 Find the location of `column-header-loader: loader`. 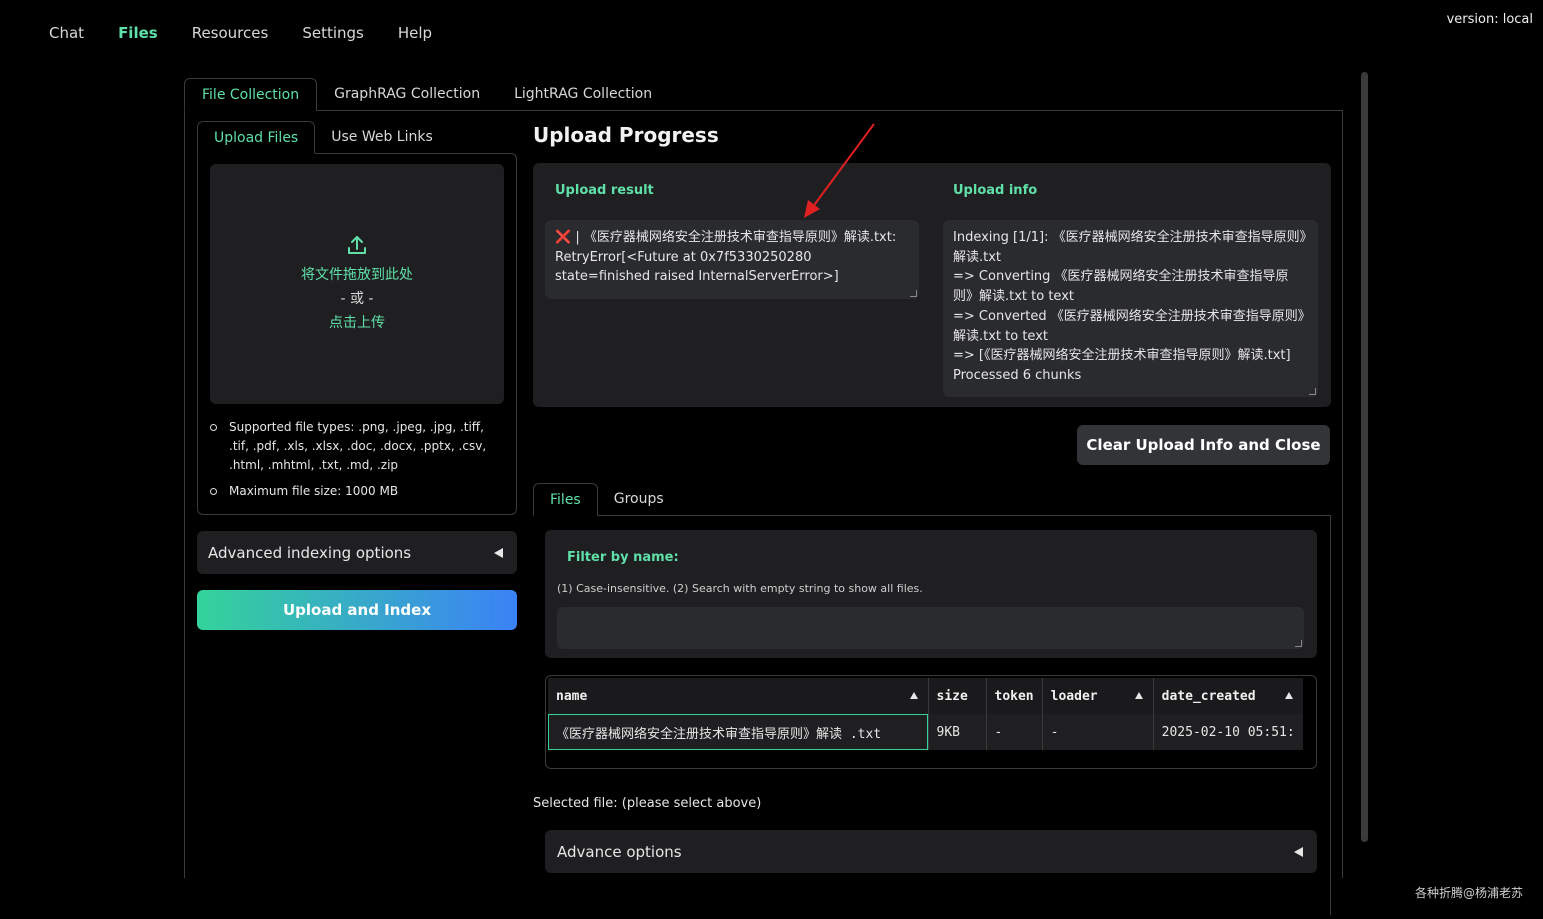

column-header-loader: loader is located at coordinates (1098, 696).